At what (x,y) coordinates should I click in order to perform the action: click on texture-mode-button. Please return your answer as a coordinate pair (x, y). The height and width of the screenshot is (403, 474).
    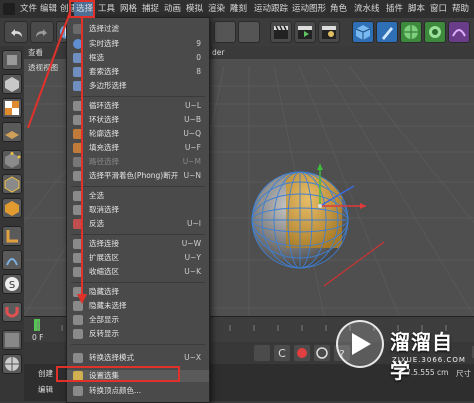
    Looking at the image, I should click on (12, 108).